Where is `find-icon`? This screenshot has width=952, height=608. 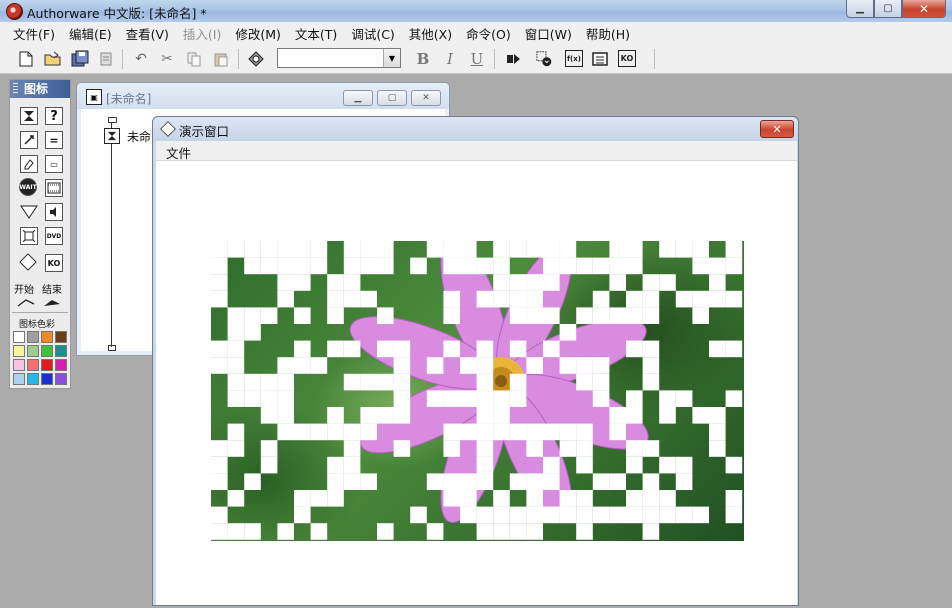 find-icon is located at coordinates (256, 59).